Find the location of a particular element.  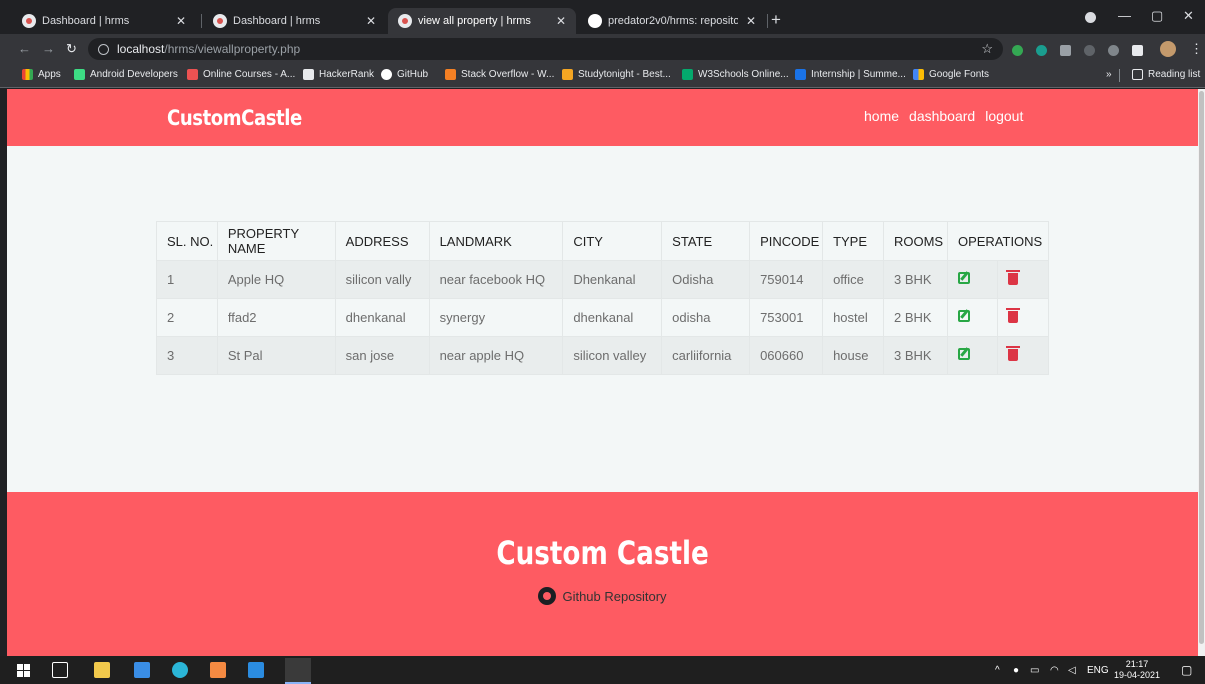

mail-icon is located at coordinates (142, 670).